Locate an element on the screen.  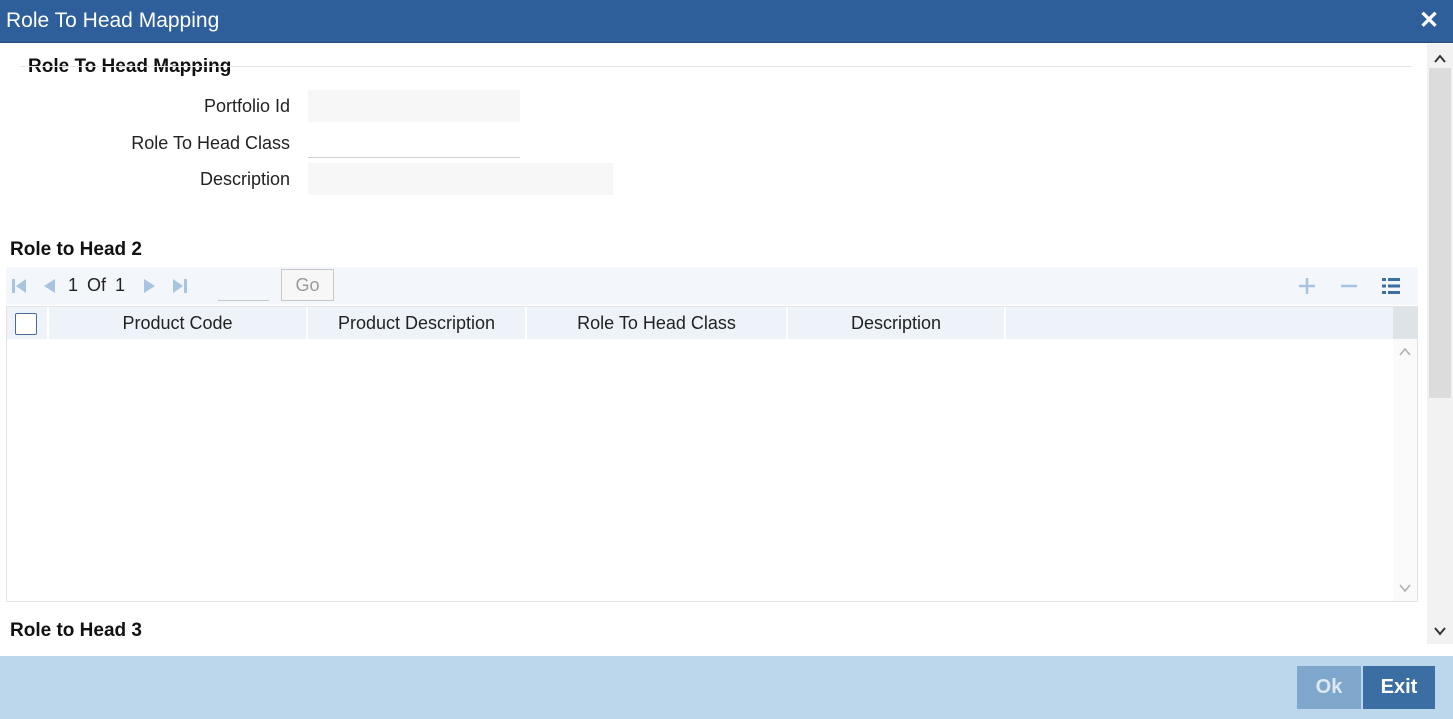
add-row-icon is located at coordinates (1307, 286).